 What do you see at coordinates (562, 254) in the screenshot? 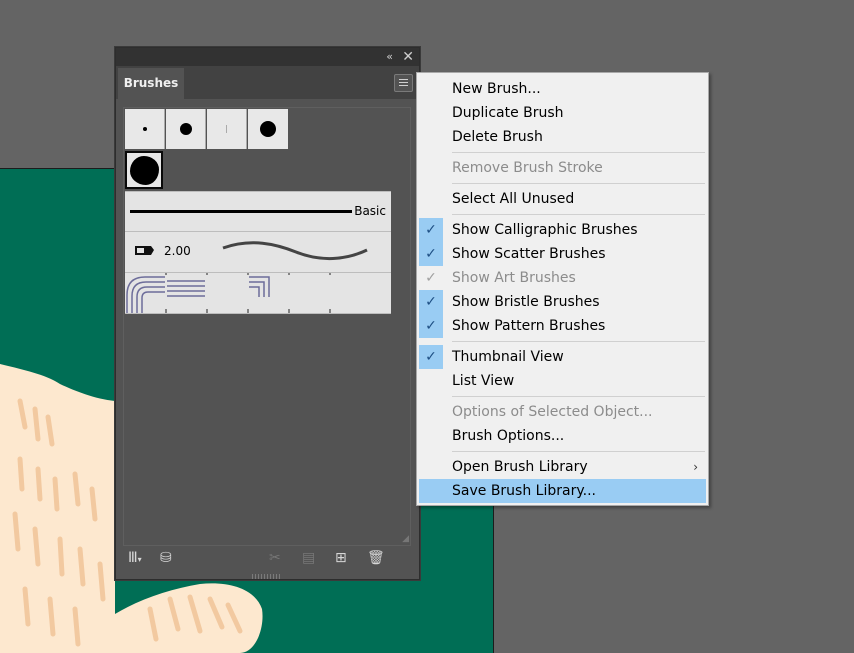
I see `menu-item-show-scatter: ✓ Show Scatter Brushes` at bounding box center [562, 254].